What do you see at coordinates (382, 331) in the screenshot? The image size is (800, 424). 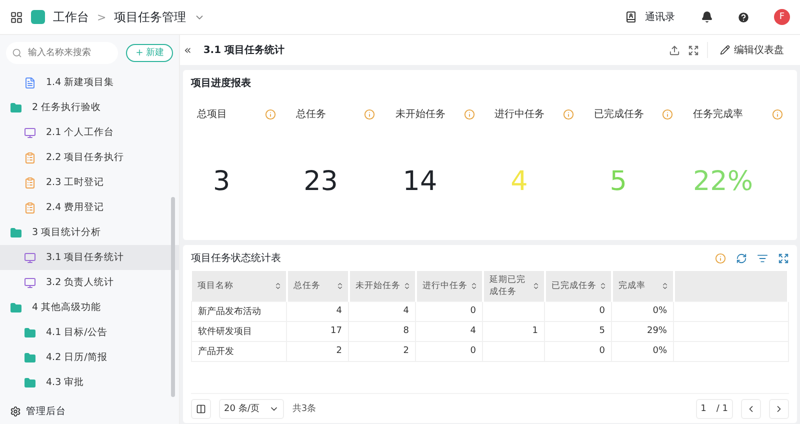 I see `table-cell: 8` at bounding box center [382, 331].